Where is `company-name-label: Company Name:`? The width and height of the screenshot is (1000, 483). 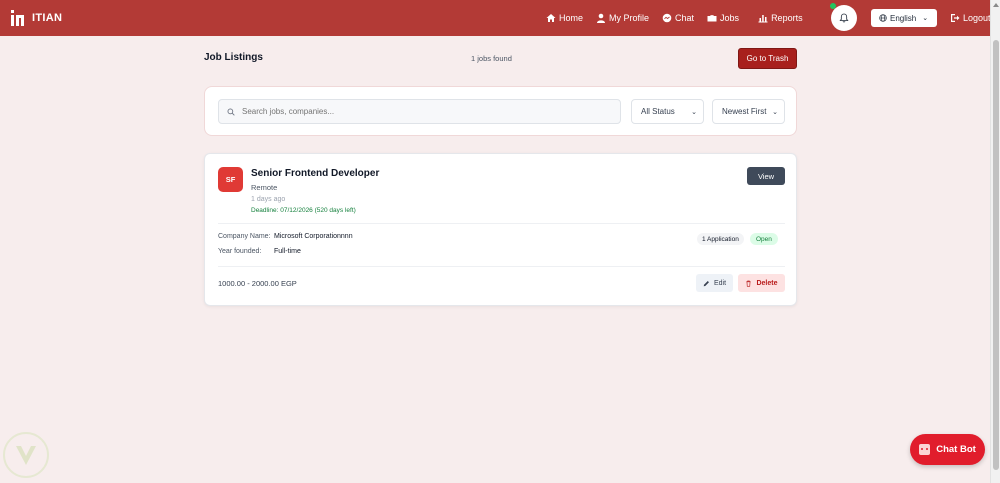 company-name-label: Company Name: is located at coordinates (244, 236).